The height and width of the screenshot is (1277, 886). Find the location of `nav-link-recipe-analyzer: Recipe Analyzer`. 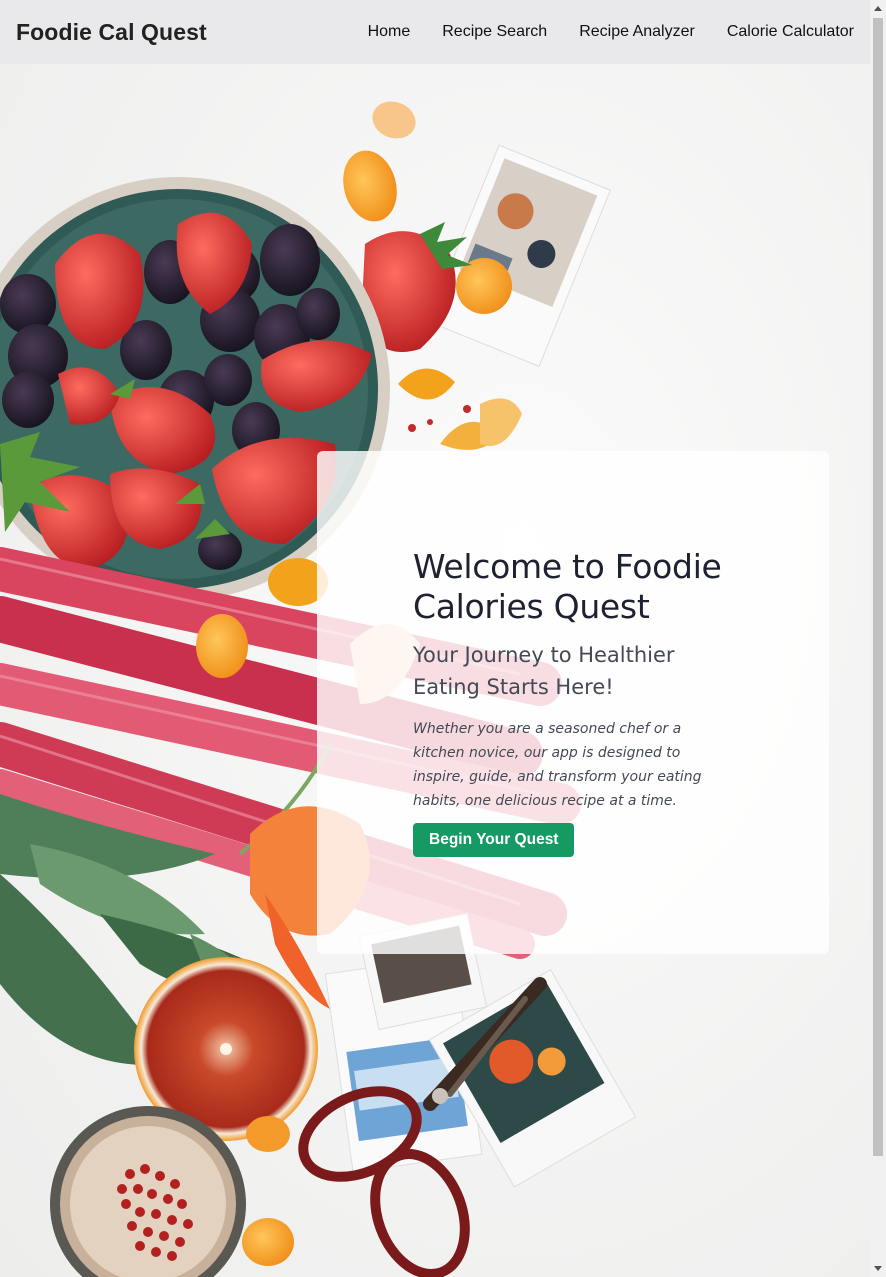

nav-link-recipe-analyzer: Recipe Analyzer is located at coordinates (637, 32).